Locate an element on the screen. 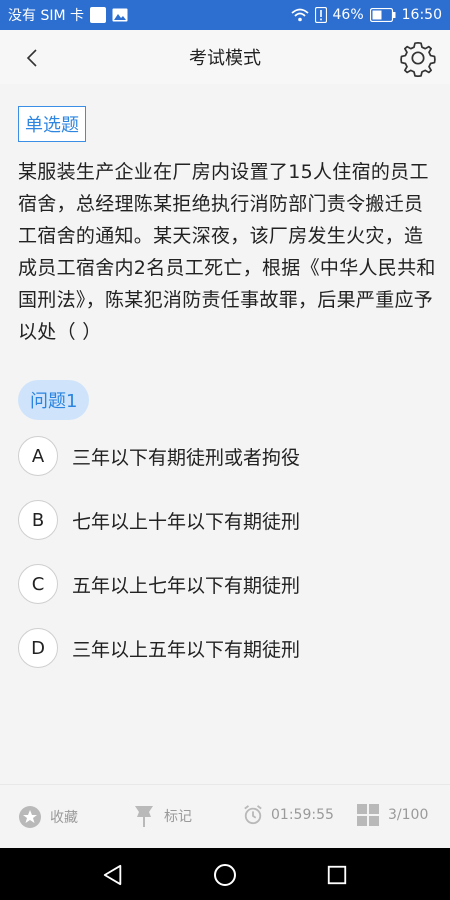 This screenshot has width=450, height=900. timer-text: 01:59:55 is located at coordinates (302, 815).